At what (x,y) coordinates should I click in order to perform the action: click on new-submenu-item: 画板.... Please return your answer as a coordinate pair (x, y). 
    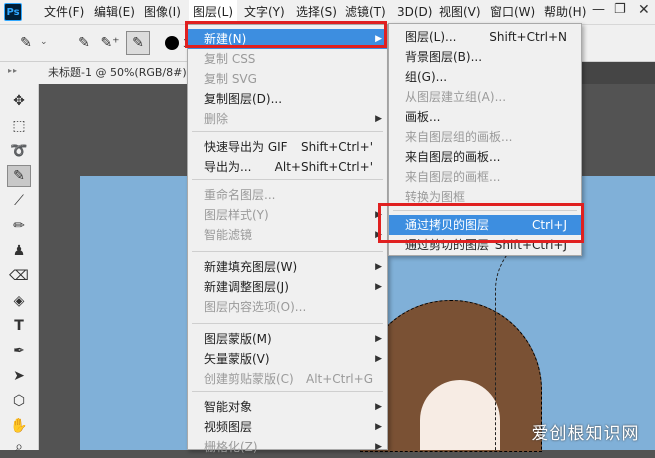
    Looking at the image, I should click on (485, 117).